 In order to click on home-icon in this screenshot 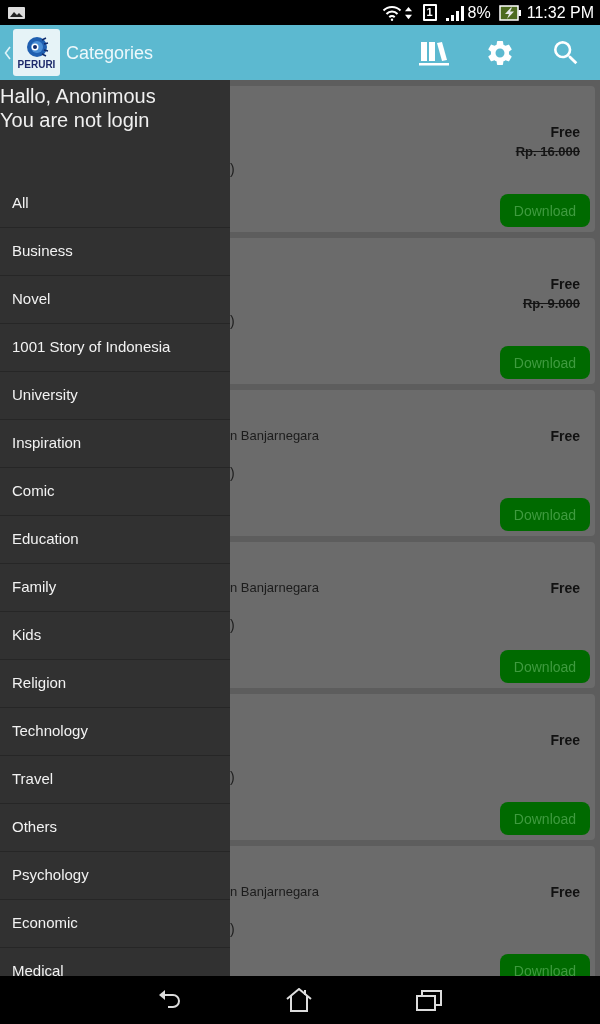, I will do `click(299, 1000)`.